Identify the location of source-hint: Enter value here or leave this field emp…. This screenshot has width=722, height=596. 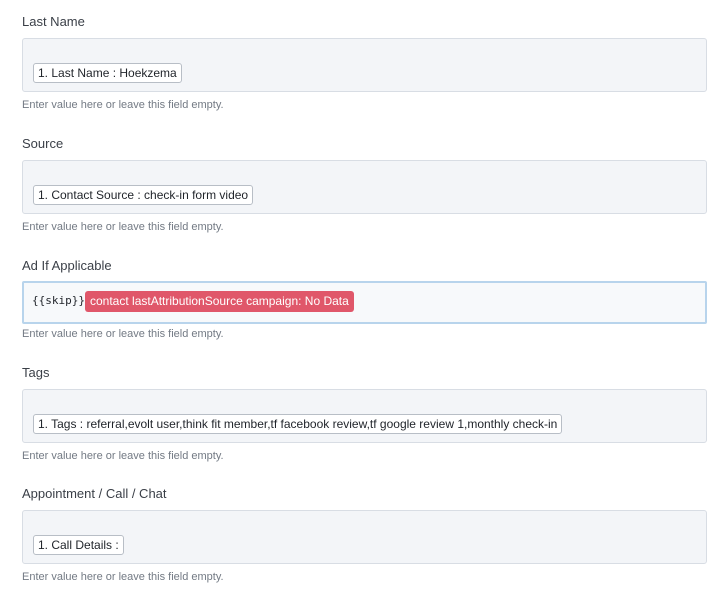
(123, 227).